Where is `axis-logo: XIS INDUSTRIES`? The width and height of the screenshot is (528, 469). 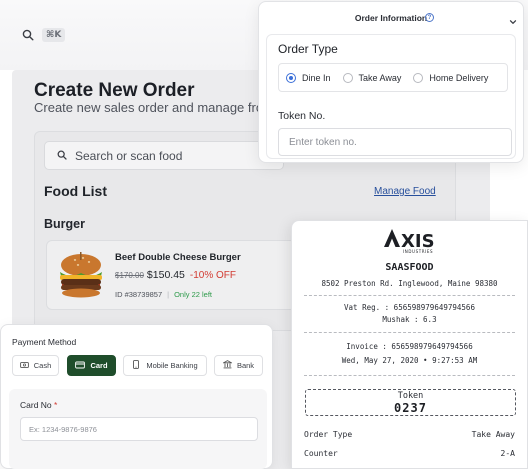 axis-logo: XIS INDUSTRIES is located at coordinates (411, 241).